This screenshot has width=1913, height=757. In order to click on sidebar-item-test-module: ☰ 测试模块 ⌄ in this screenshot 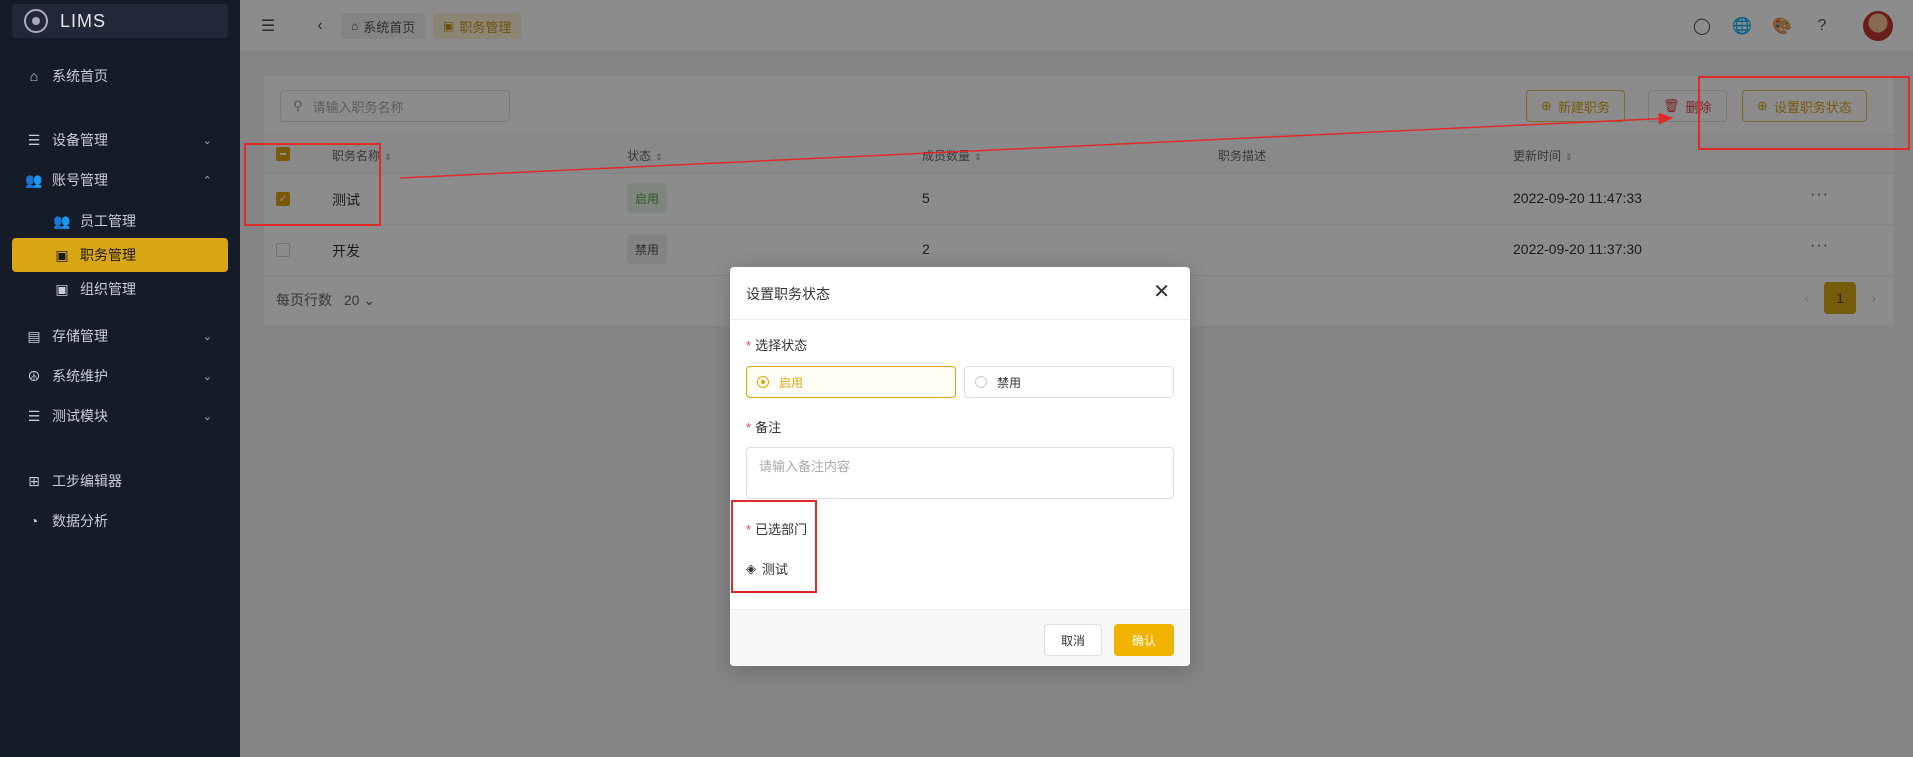, I will do `click(120, 416)`.